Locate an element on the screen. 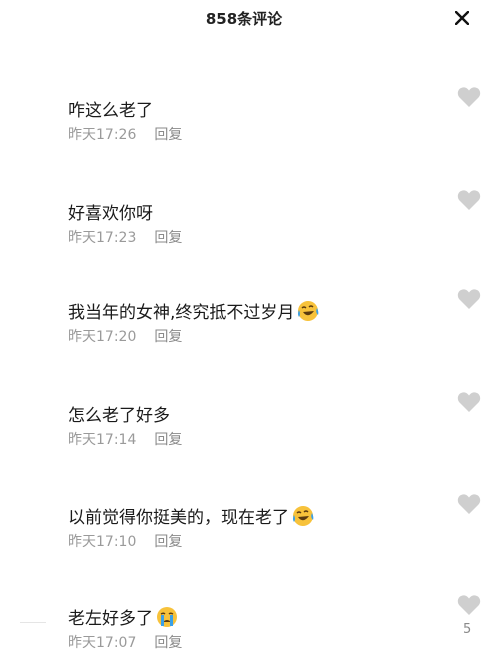 This screenshot has height=670, width=488. comment-meta: 昨天17:10 回复 is located at coordinates (125, 541).